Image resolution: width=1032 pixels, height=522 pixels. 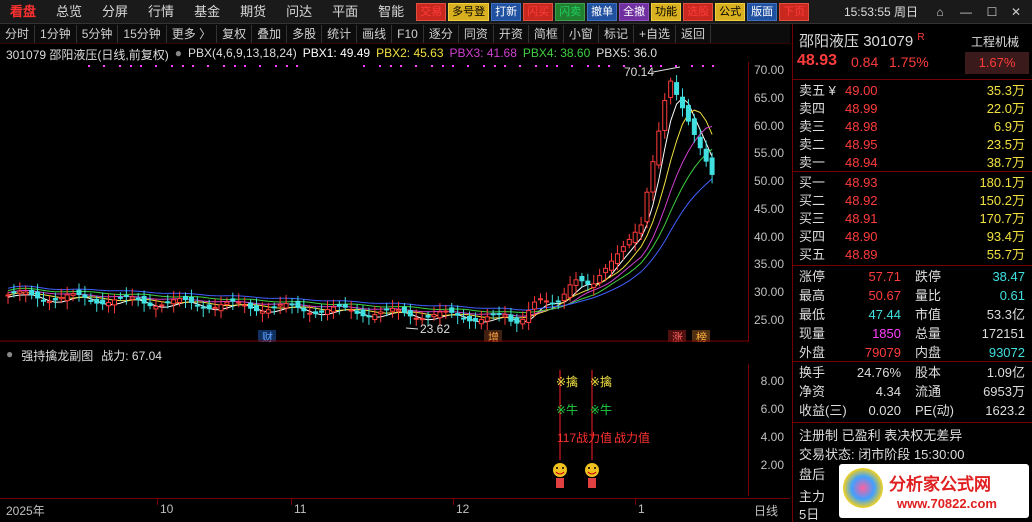 What do you see at coordinates (940, 12) in the screenshot?
I see `home-icon: ⌂` at bounding box center [940, 12].